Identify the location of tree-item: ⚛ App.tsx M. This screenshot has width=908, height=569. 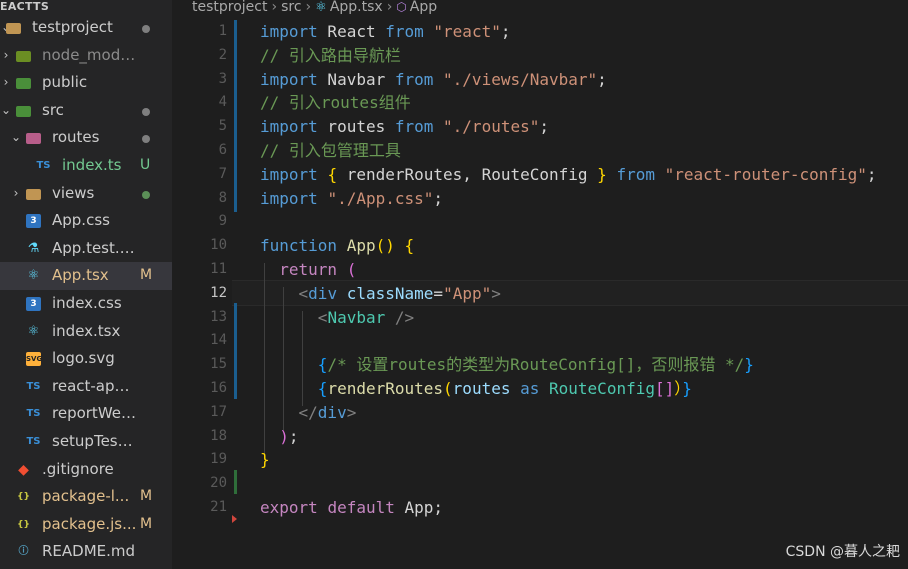
(86, 276).